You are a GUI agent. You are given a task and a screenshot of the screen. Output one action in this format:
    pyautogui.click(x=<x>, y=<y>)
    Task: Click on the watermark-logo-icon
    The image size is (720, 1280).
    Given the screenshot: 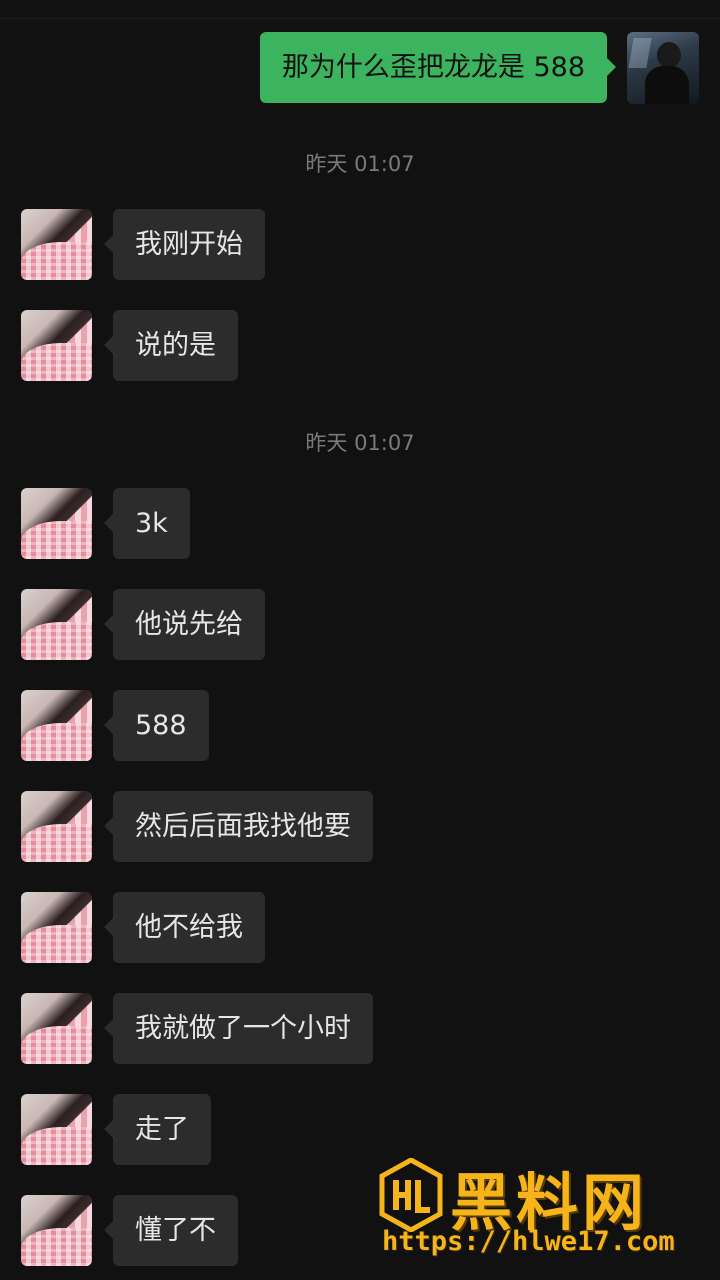 What is the action you would take?
    pyautogui.click(x=411, y=1195)
    